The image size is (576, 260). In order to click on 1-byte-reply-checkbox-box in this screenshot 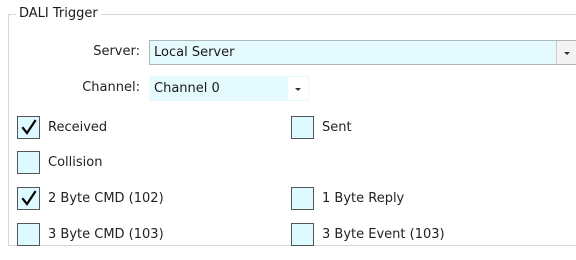, I will do `click(302, 198)`.